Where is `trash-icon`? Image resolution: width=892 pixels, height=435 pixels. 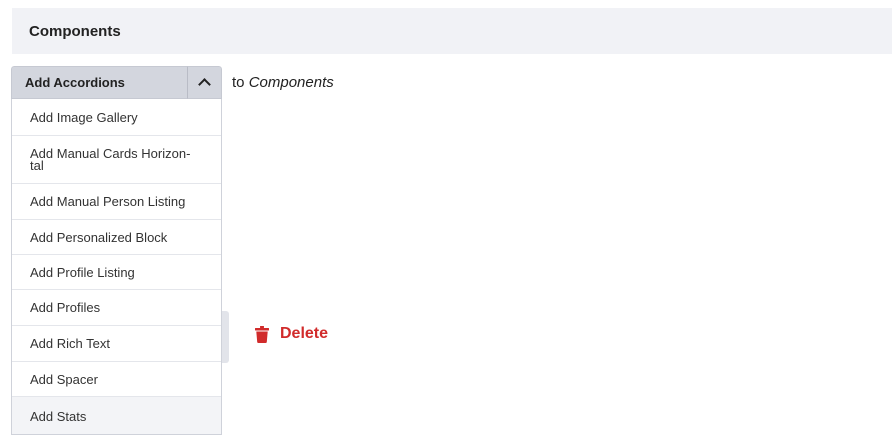 trash-icon is located at coordinates (262, 334).